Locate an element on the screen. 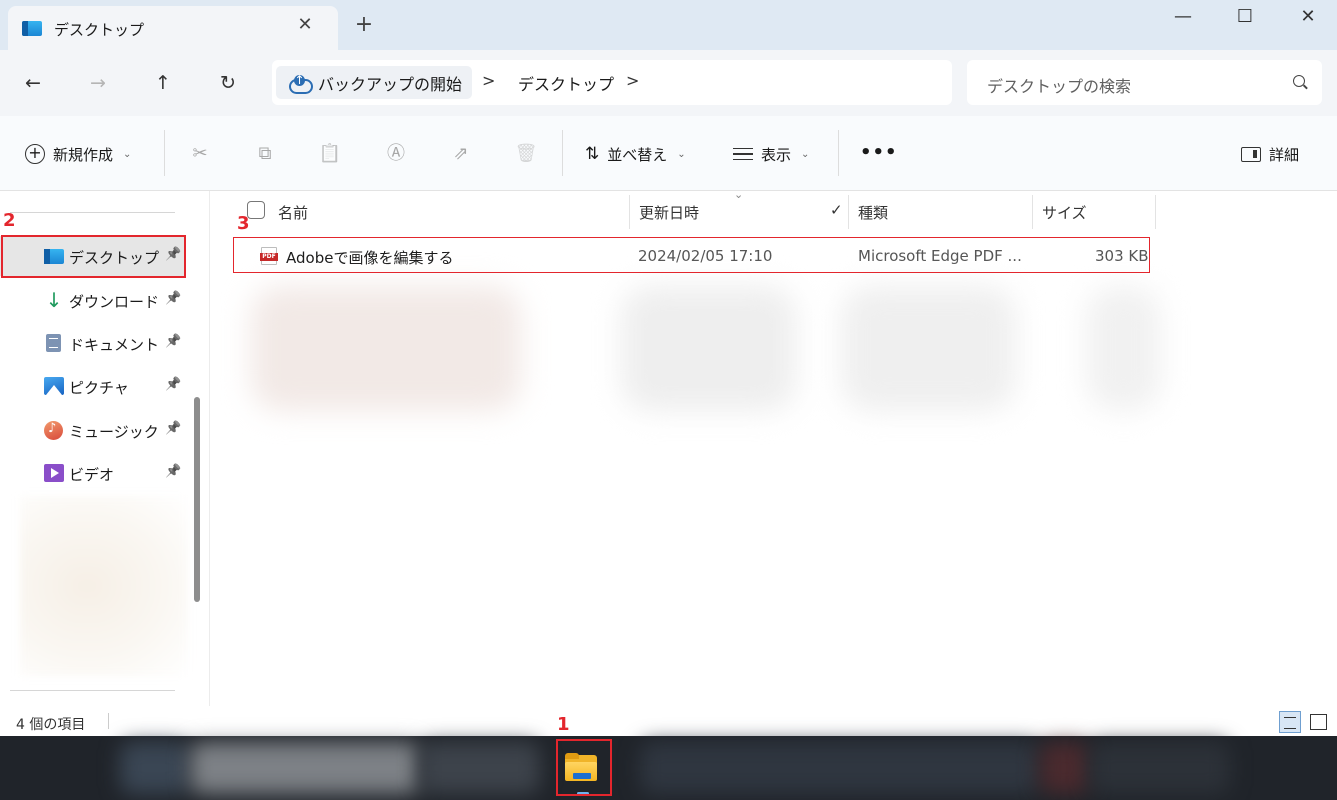  details-pane-button: 詳細 is located at coordinates (1270, 154).